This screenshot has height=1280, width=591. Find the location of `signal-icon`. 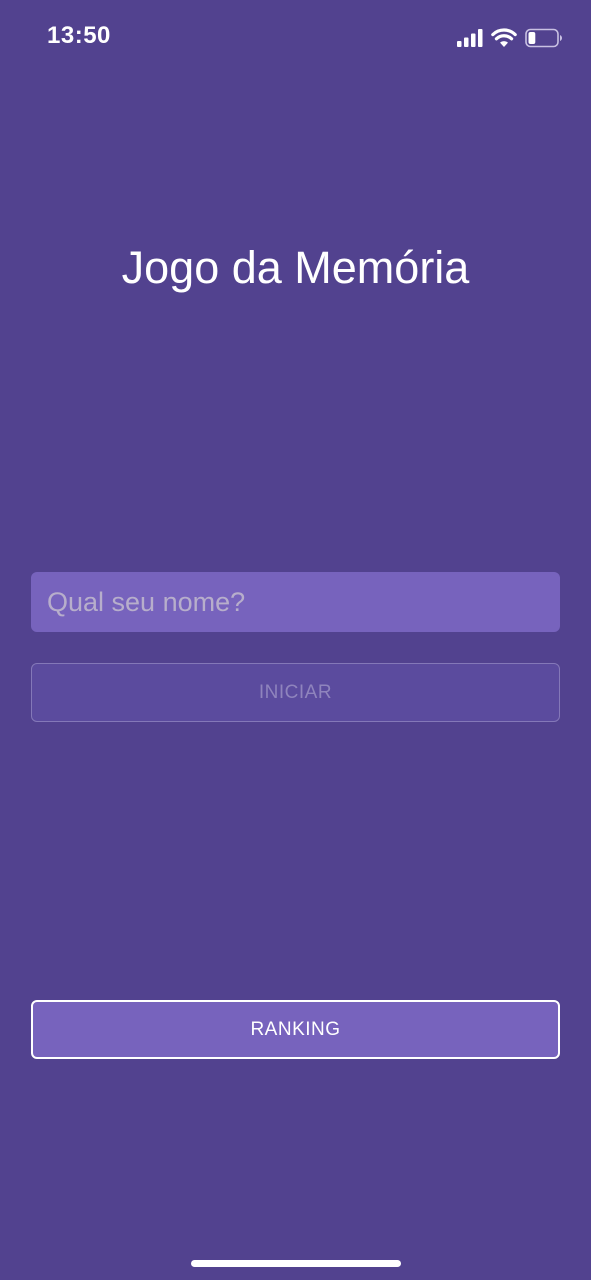

signal-icon is located at coordinates (470, 38).